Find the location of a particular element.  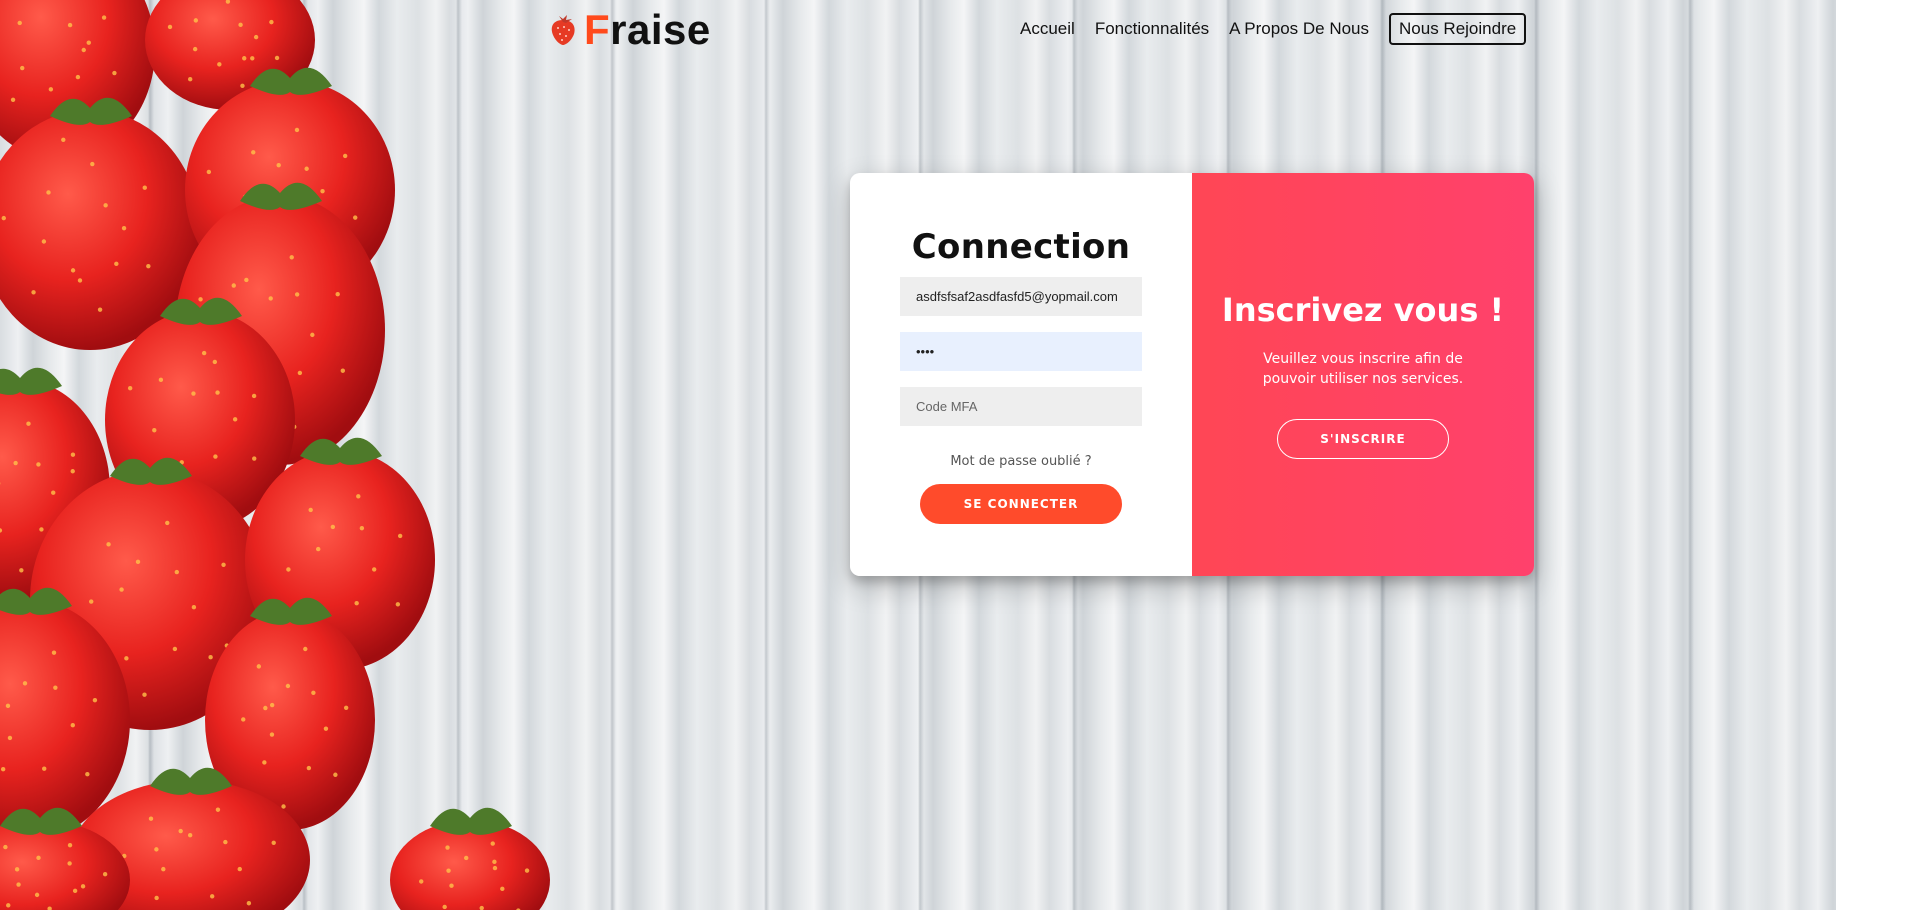

login-title: Connection is located at coordinates (1021, 247).